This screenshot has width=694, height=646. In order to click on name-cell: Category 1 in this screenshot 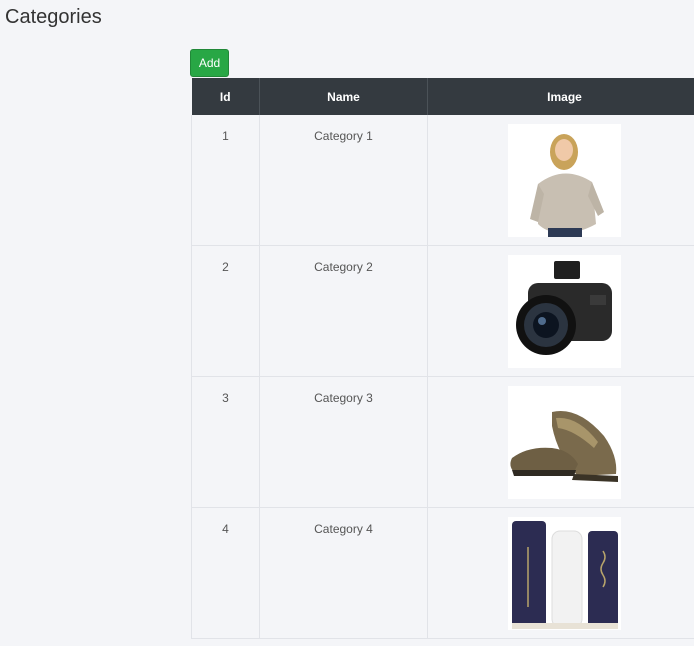, I will do `click(343, 180)`.